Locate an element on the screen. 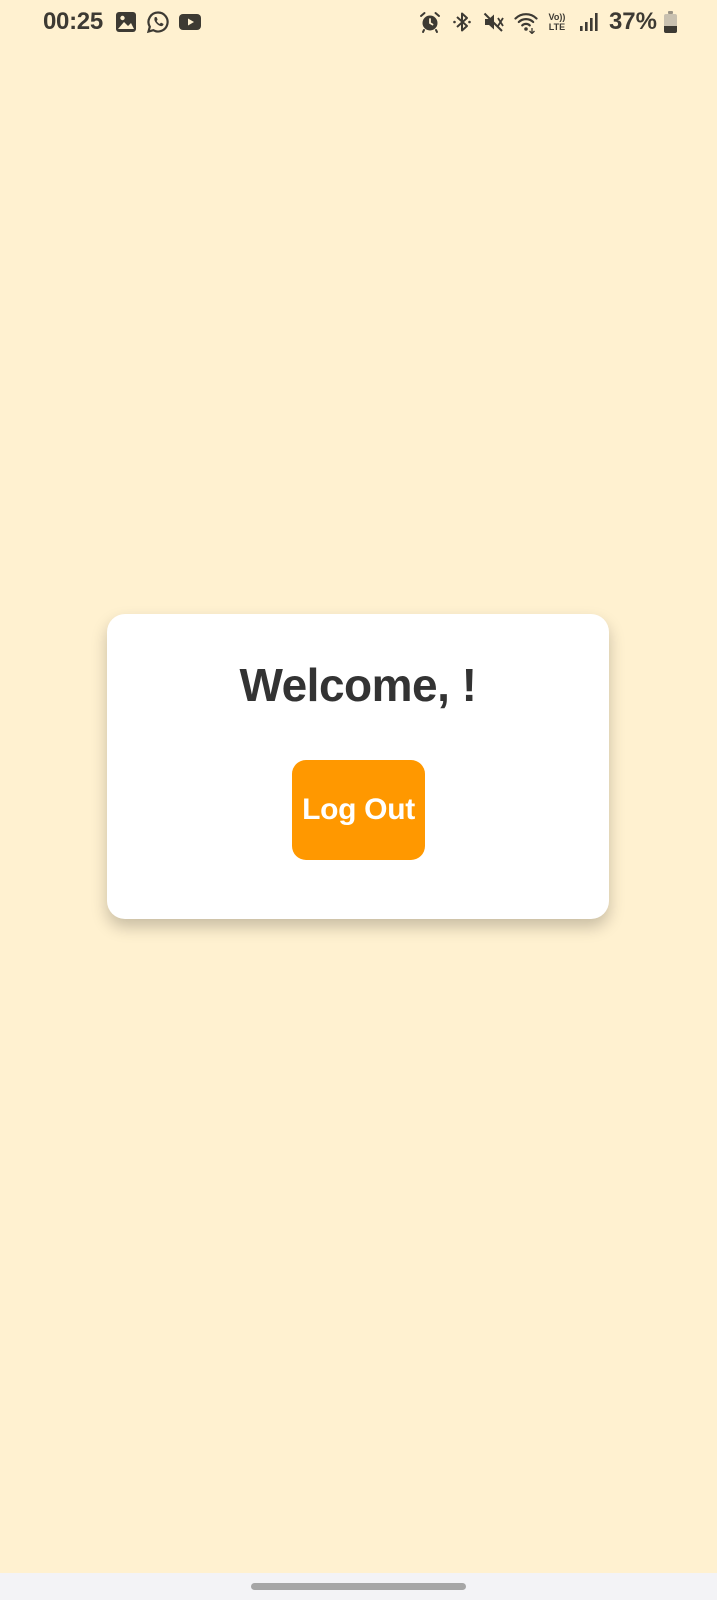 The height and width of the screenshot is (1600, 717). wifi-icon is located at coordinates (526, 22).